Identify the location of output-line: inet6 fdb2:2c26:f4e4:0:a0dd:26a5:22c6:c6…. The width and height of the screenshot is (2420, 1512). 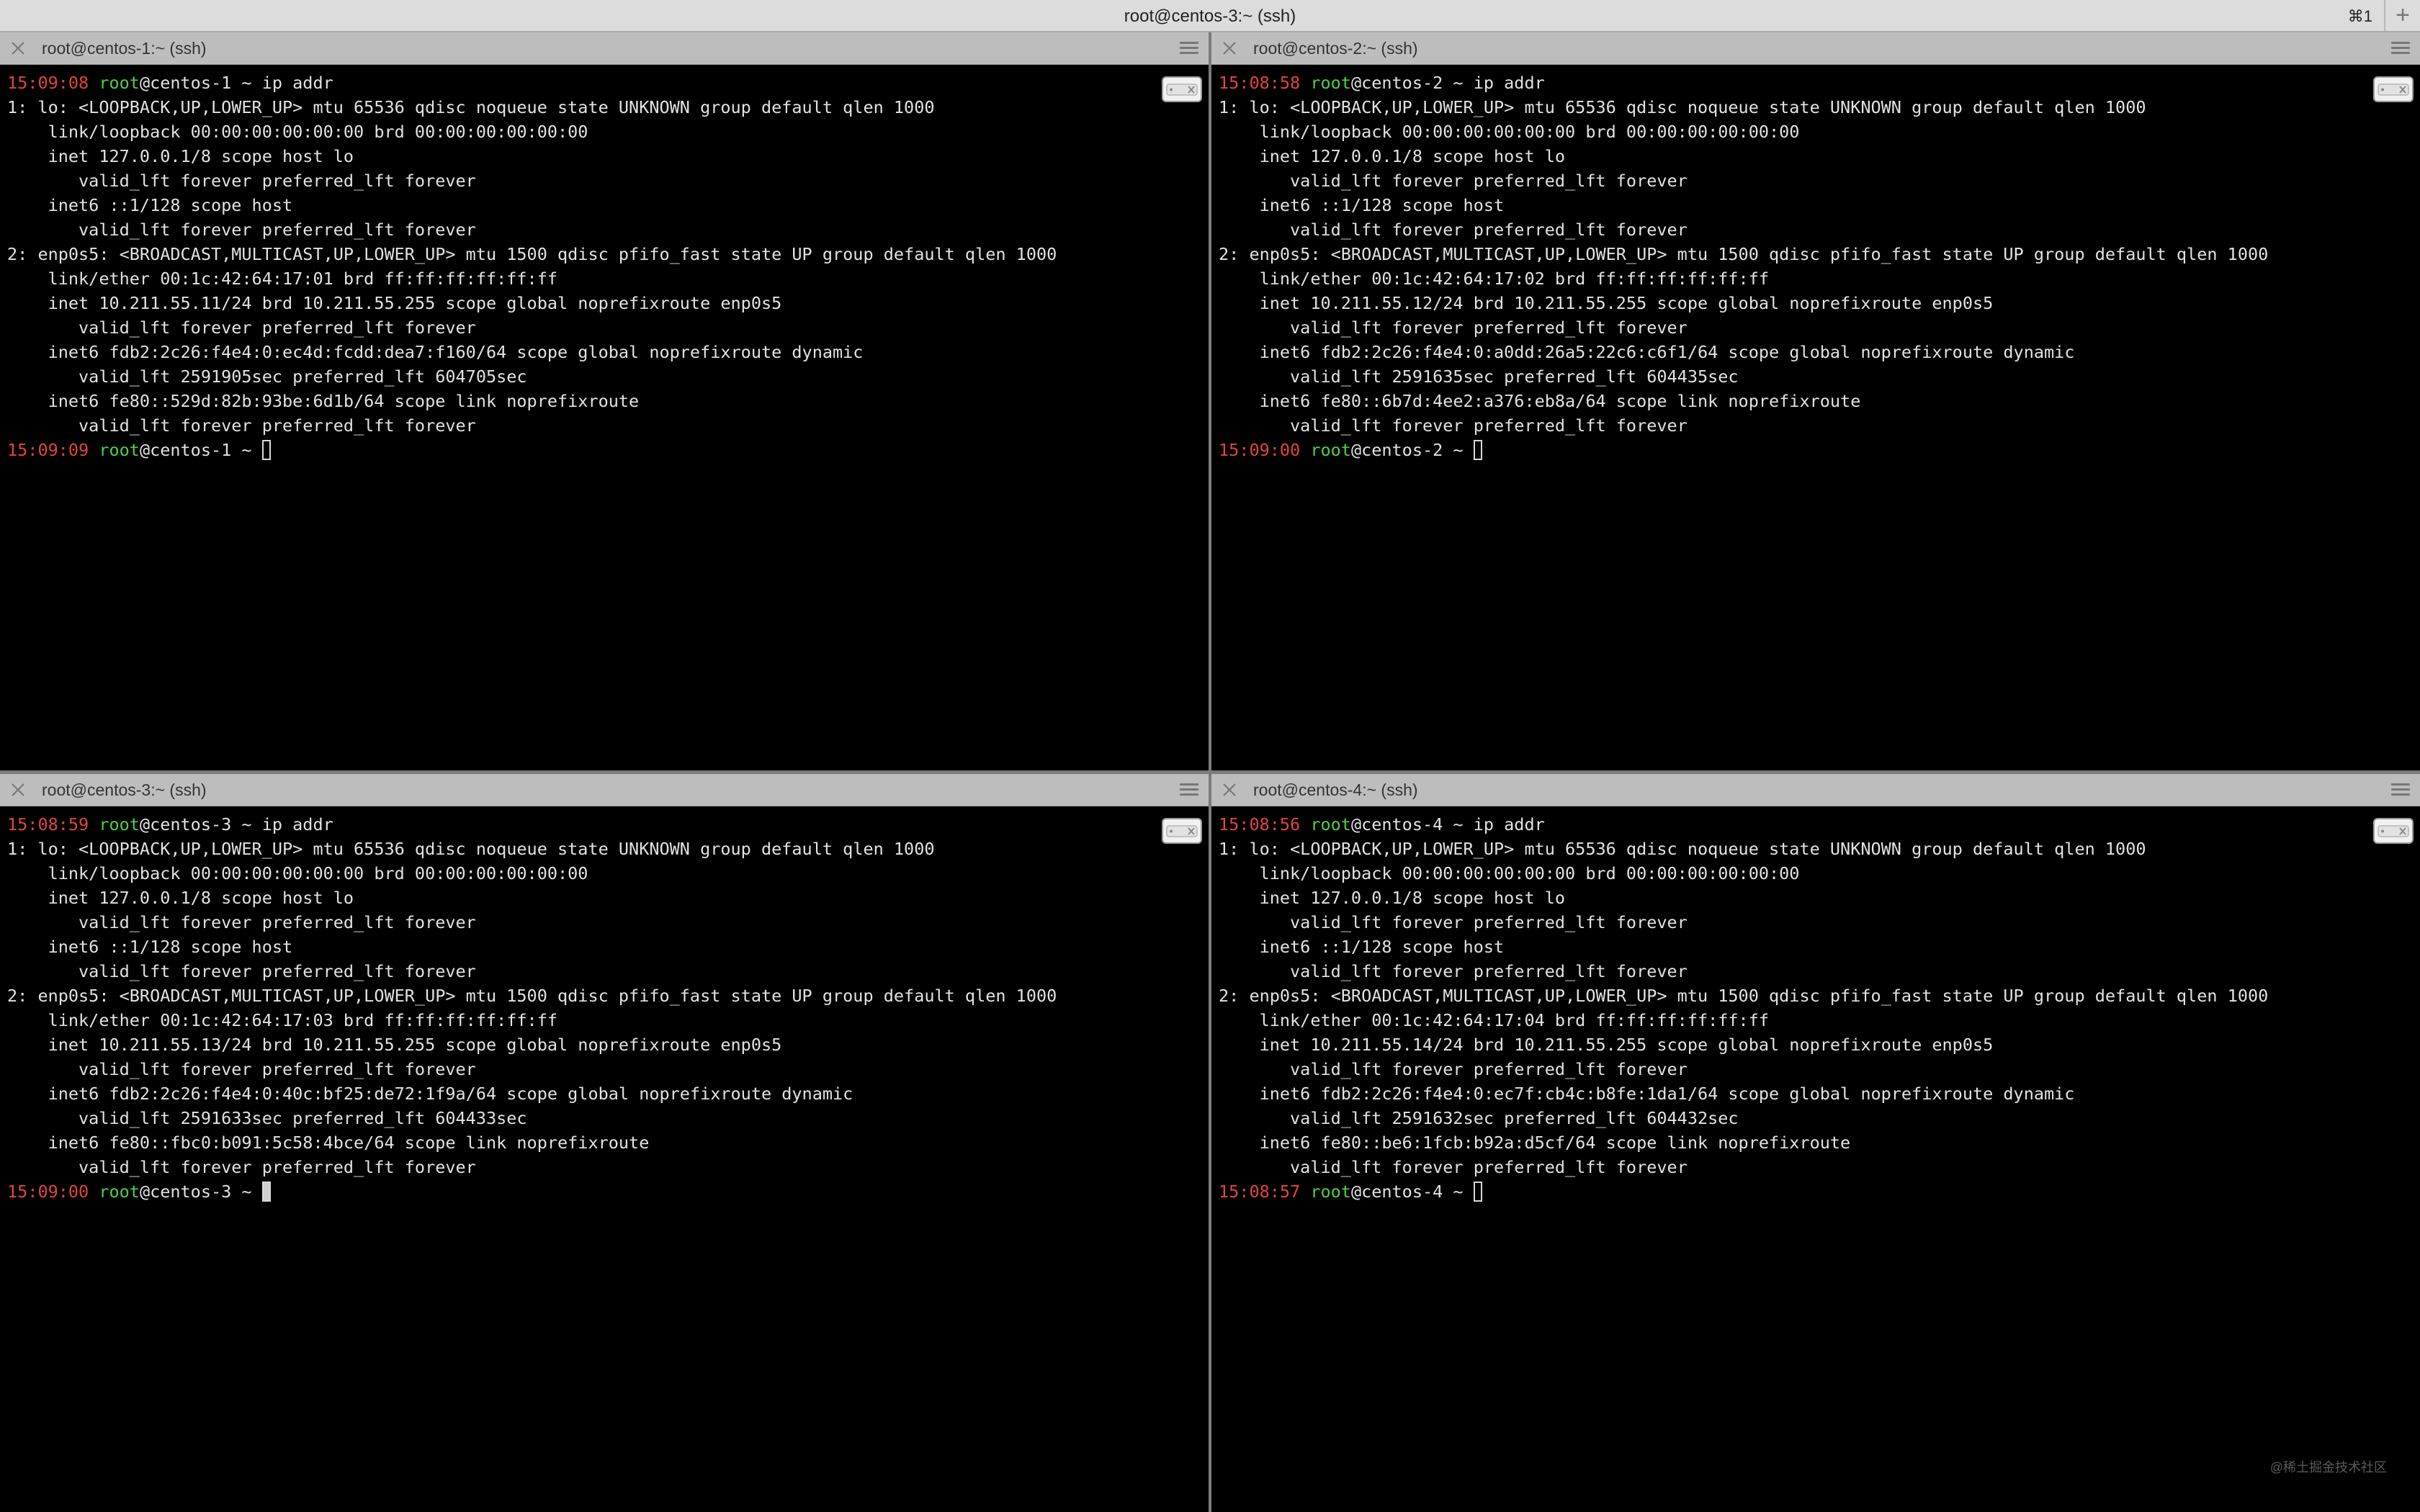
(1647, 352).